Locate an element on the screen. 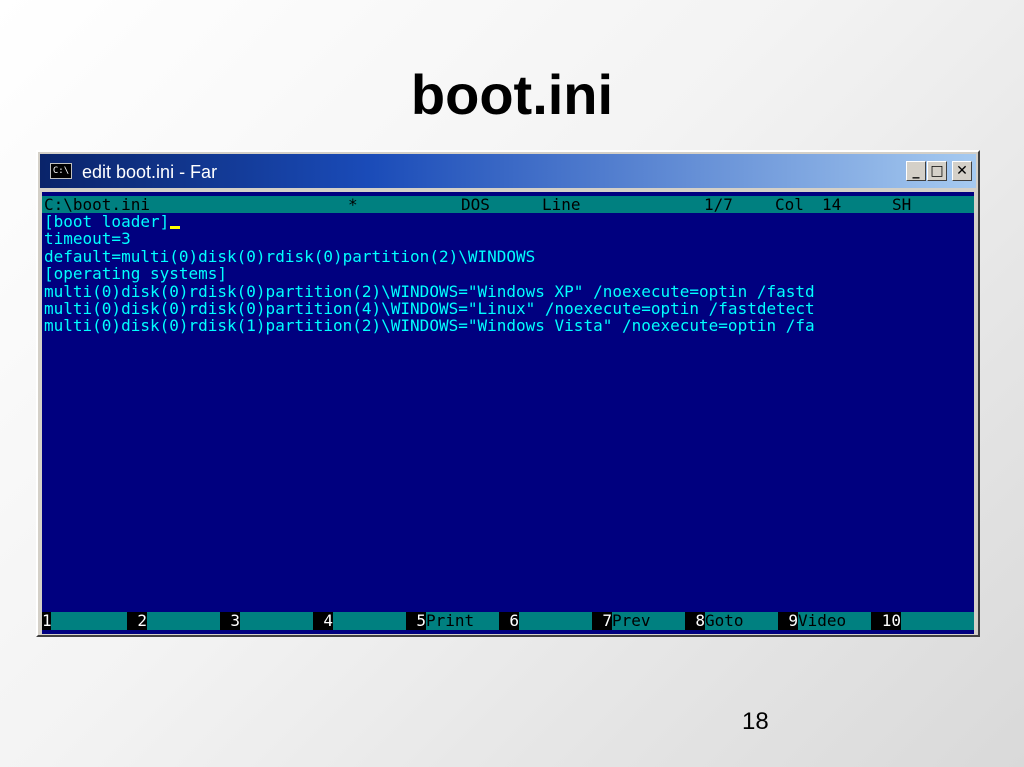 This screenshot has width=1024, height=767. fkey-9-label: Video is located at coordinates (834, 621).